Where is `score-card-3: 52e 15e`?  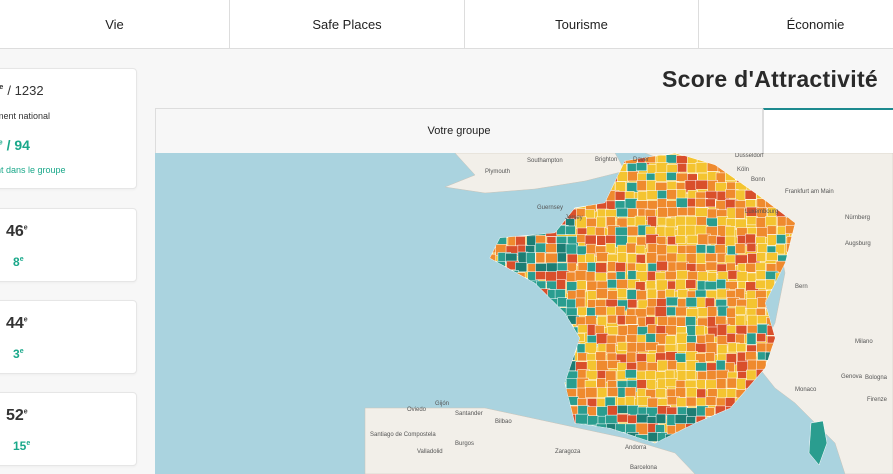 score-card-3: 52e 15e is located at coordinates (68, 429).